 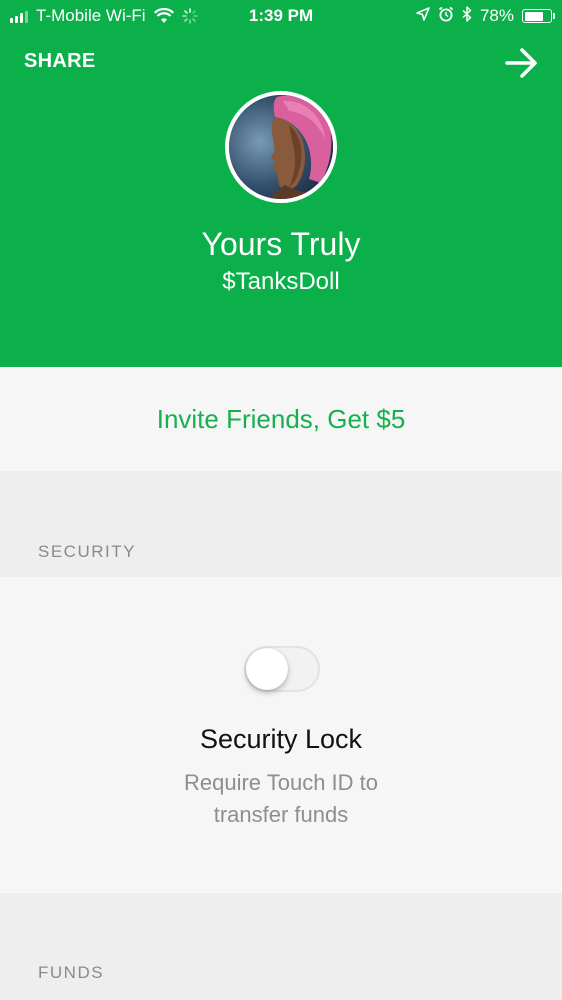 What do you see at coordinates (281, 524) in the screenshot?
I see `security-section-header: SECURITY` at bounding box center [281, 524].